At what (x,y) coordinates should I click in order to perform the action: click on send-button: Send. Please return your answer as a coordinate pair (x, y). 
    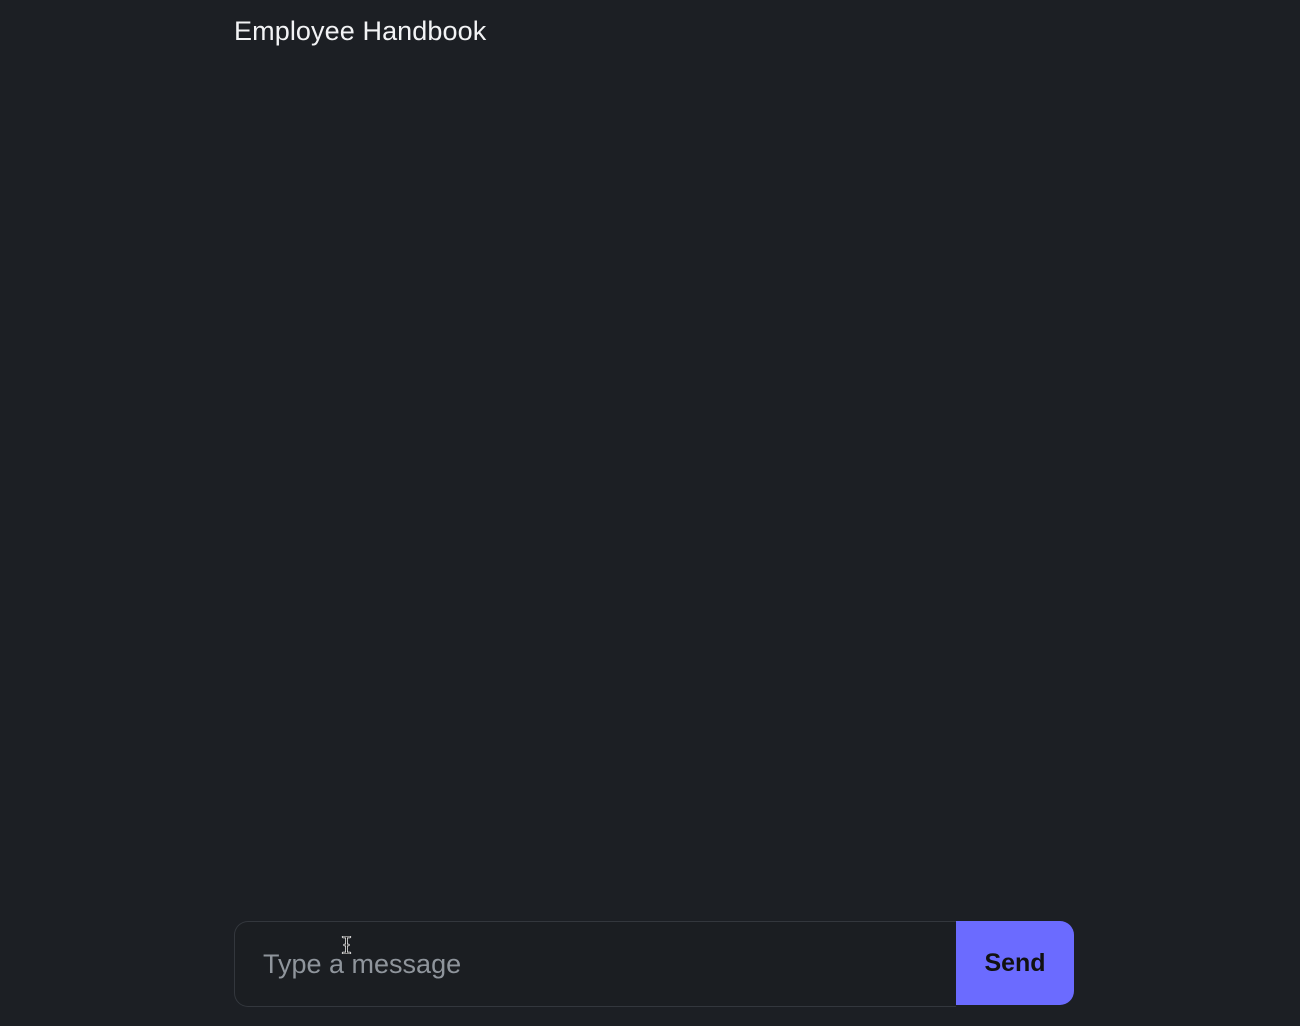
    Looking at the image, I should click on (1015, 963).